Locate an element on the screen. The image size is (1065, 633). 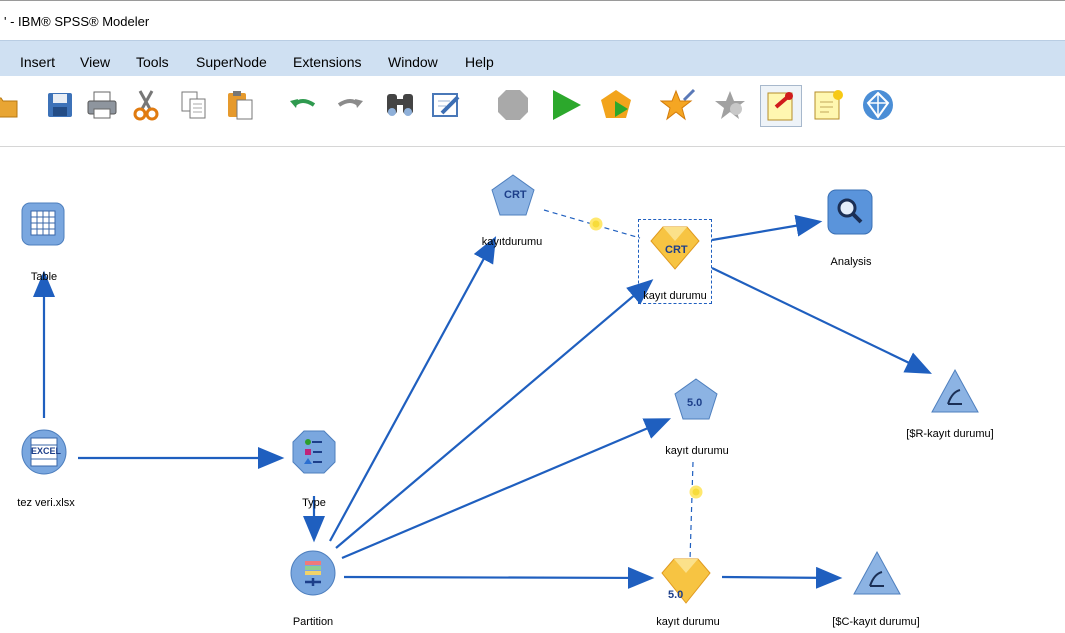
table-node is located at coordinates (46, 227).